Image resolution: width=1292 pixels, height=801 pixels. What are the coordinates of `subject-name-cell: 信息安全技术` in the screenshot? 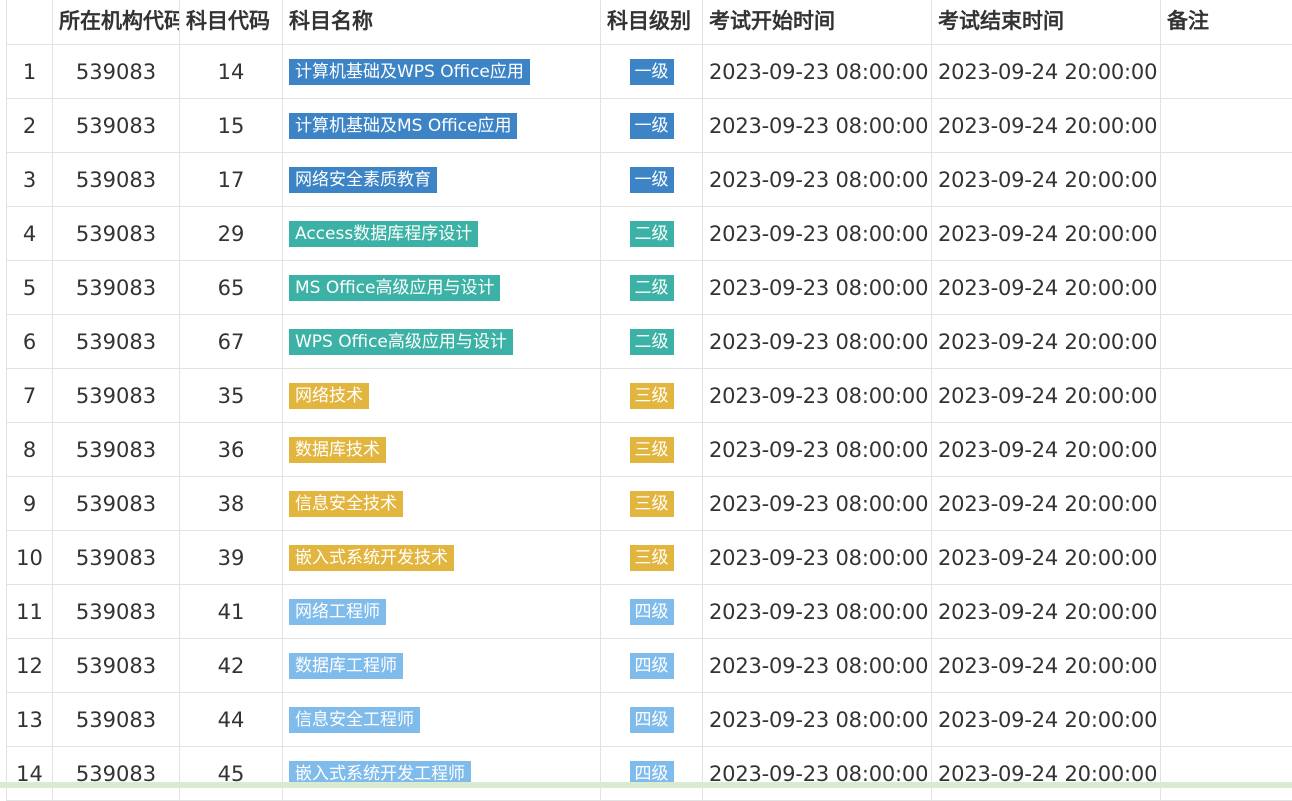 It's located at (442, 504).